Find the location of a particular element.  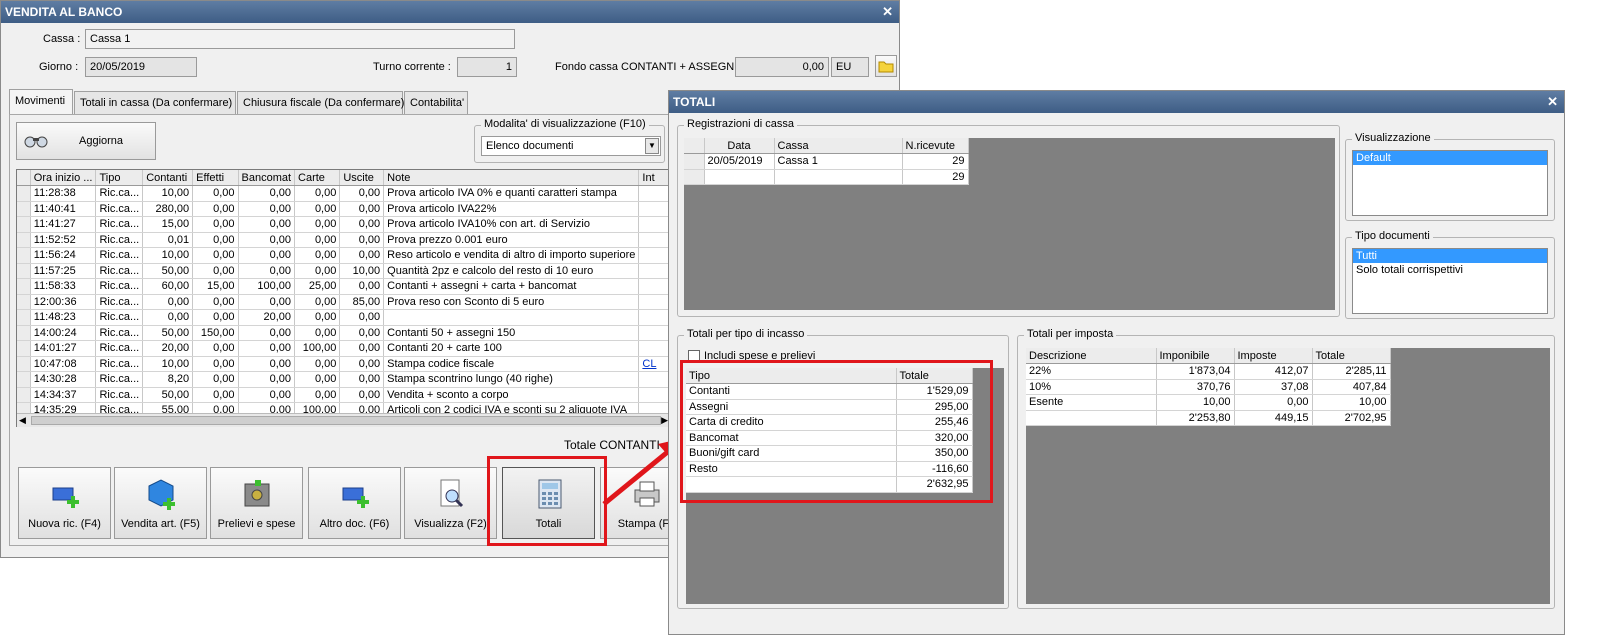

col-imponibile: Imponibile is located at coordinates (1195, 356).